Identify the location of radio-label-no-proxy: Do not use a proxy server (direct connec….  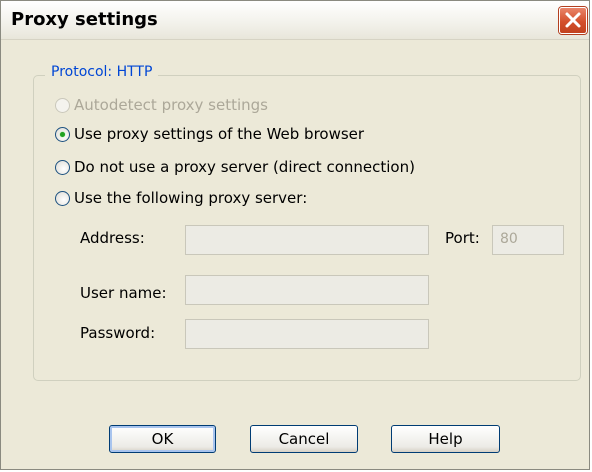
(244, 167).